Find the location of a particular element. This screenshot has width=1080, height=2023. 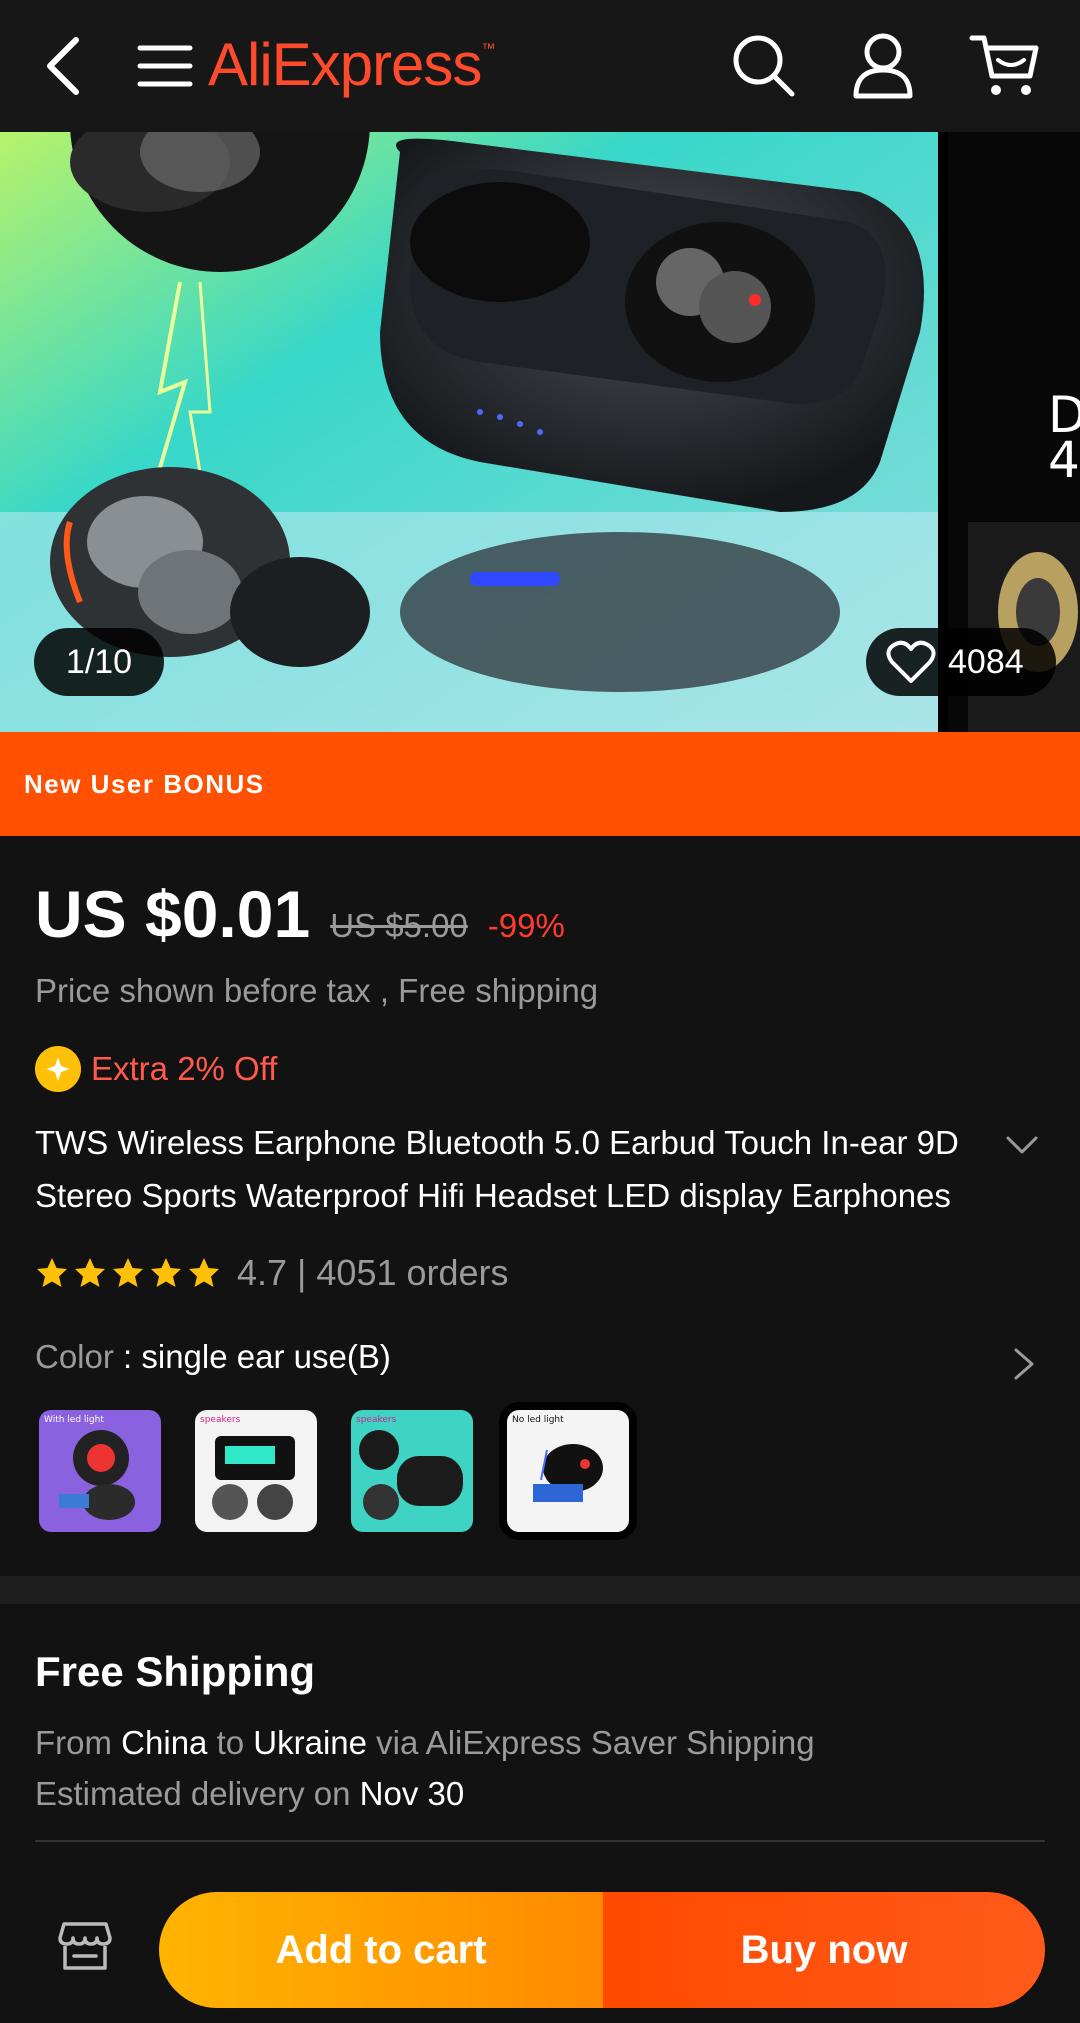

variant-thumbnail: With led light is located at coordinates (100, 1471).